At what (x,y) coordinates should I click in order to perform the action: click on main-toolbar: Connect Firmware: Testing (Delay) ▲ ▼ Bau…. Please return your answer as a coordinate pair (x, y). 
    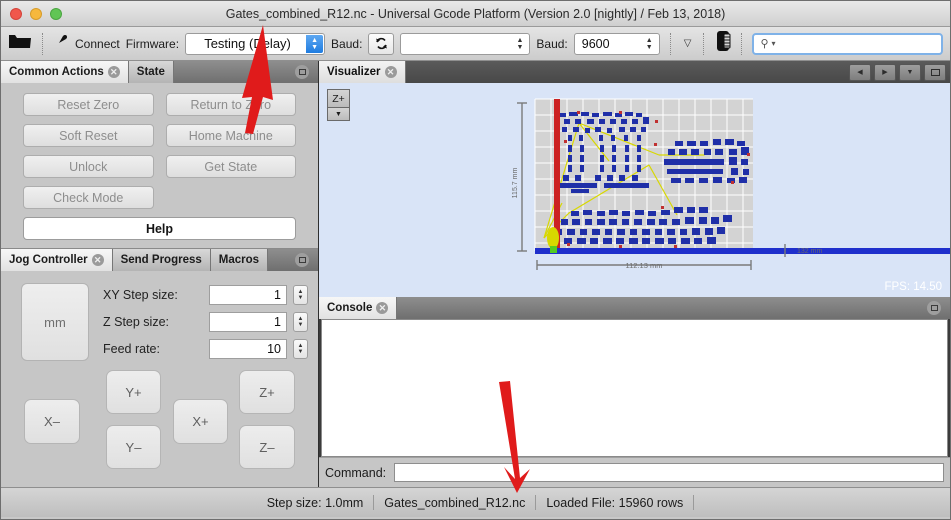
    Looking at the image, I should click on (475, 44).